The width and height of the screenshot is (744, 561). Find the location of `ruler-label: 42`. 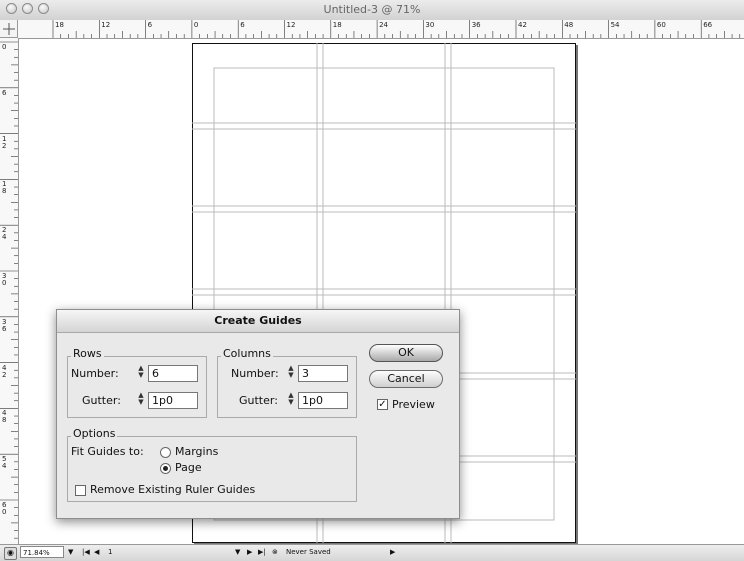

ruler-label: 42 is located at coordinates (522, 25).